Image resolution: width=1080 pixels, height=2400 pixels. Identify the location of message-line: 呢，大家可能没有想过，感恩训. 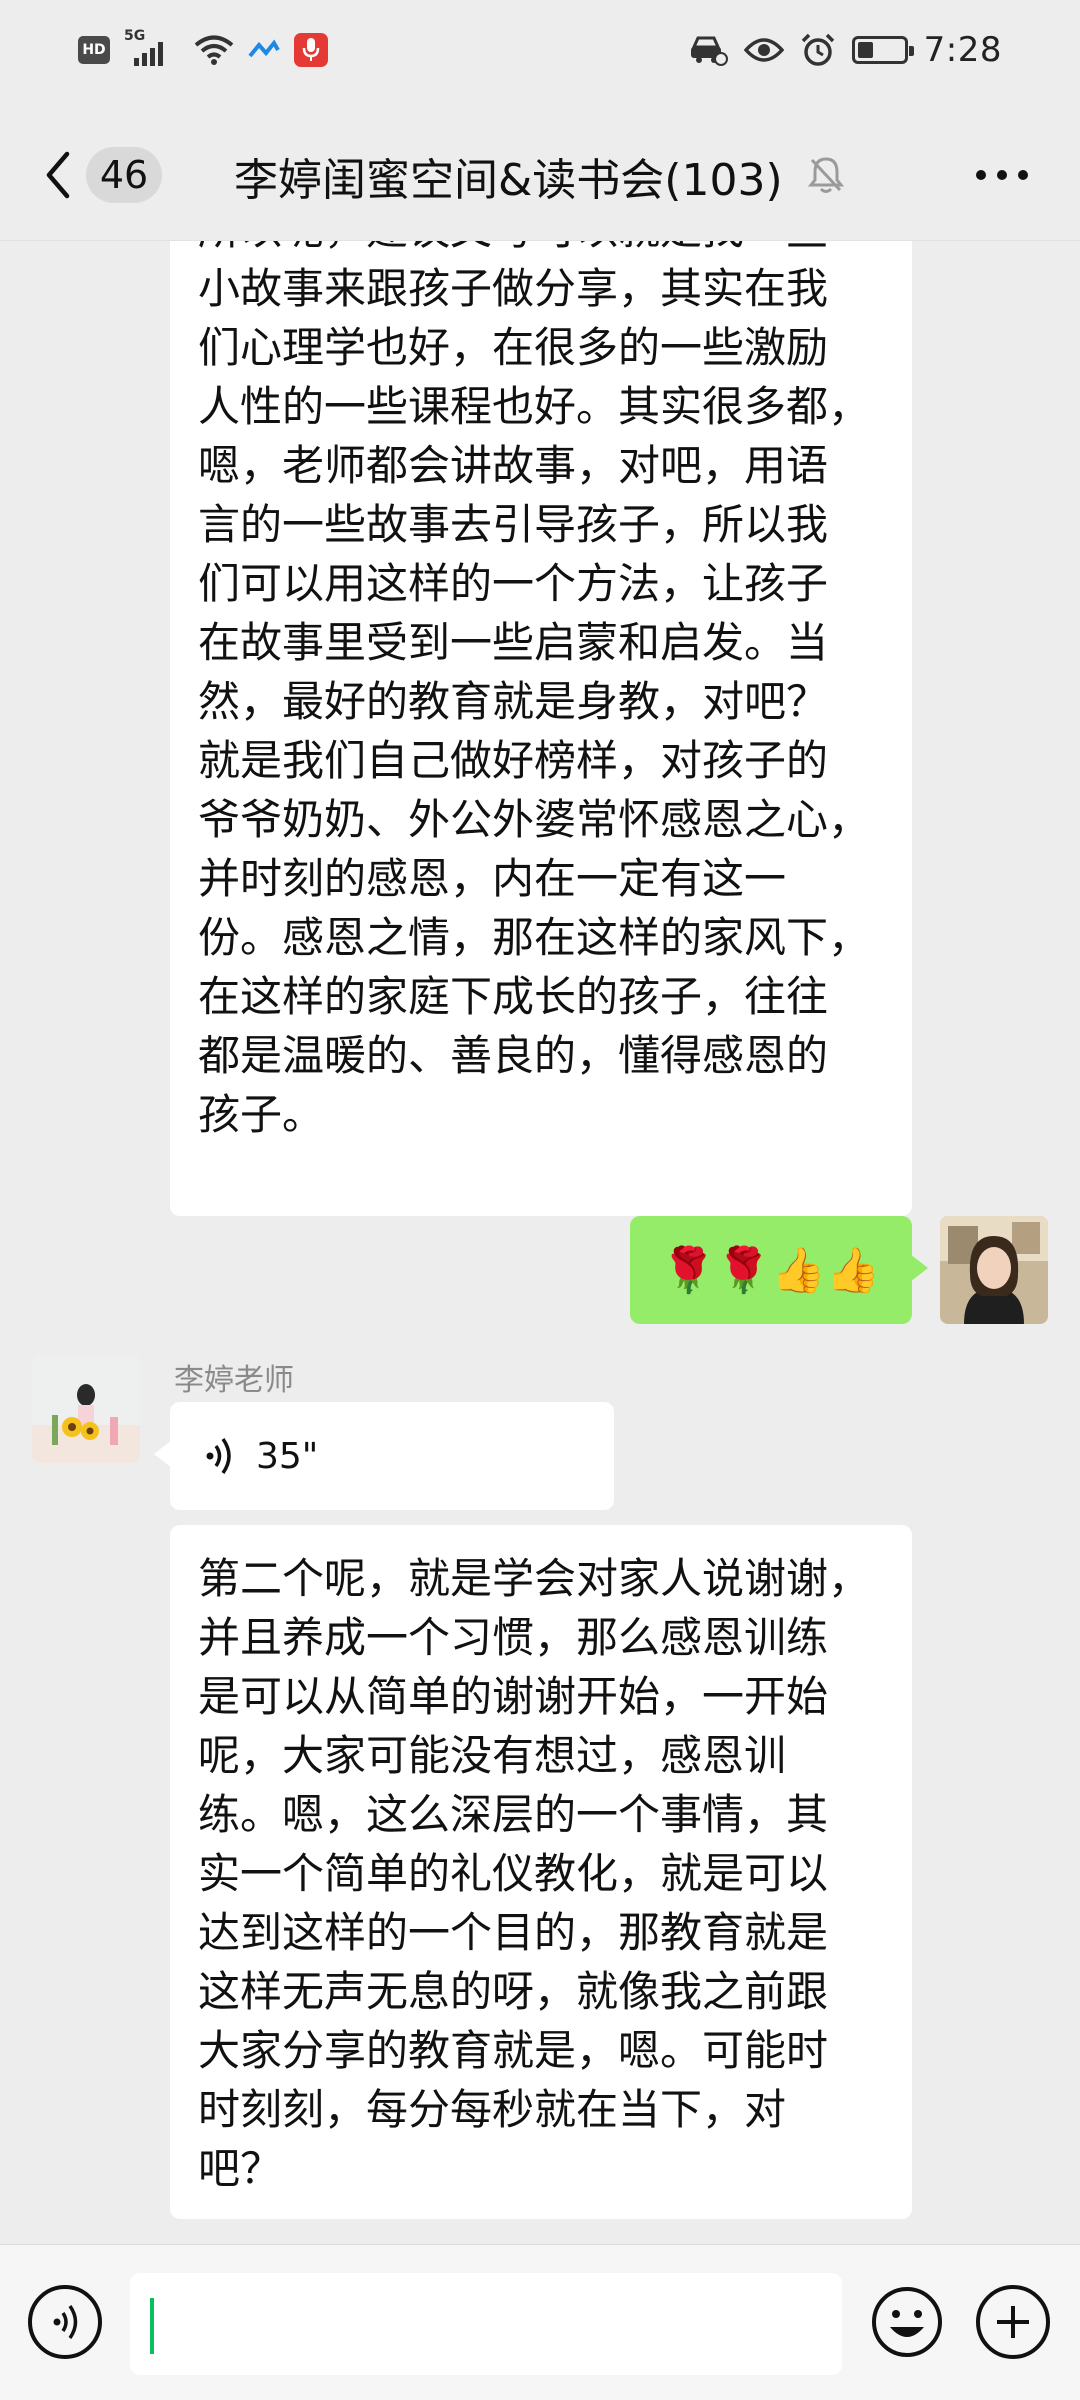
(492, 1755).